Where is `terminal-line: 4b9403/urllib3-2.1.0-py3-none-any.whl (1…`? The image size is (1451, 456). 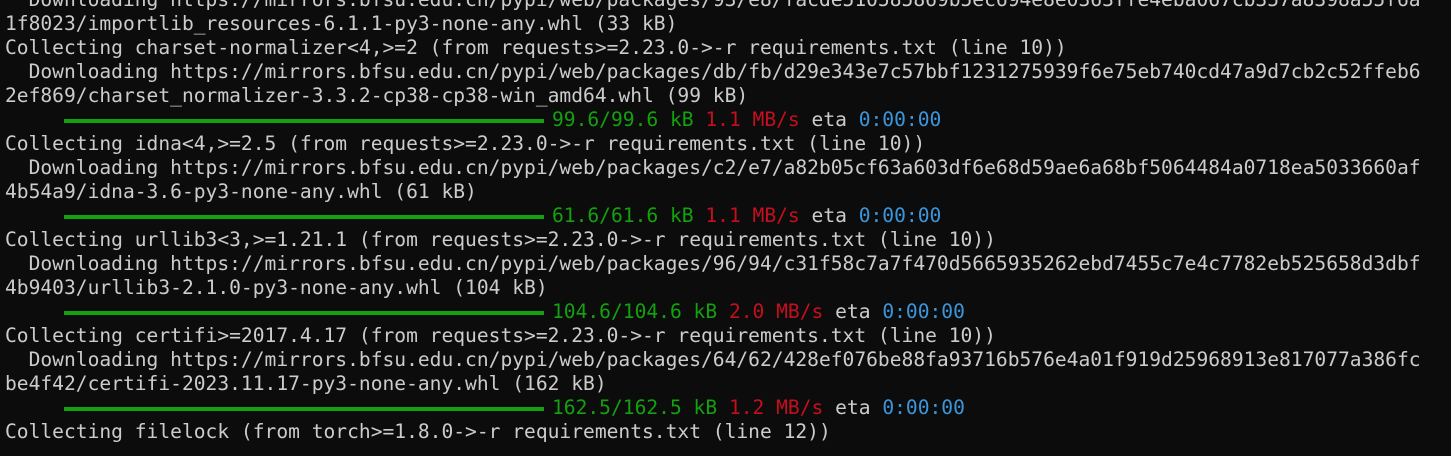
terminal-line: 4b9403/urllib3-2.1.0-py3-none-any.whl (1… is located at coordinates (276, 287).